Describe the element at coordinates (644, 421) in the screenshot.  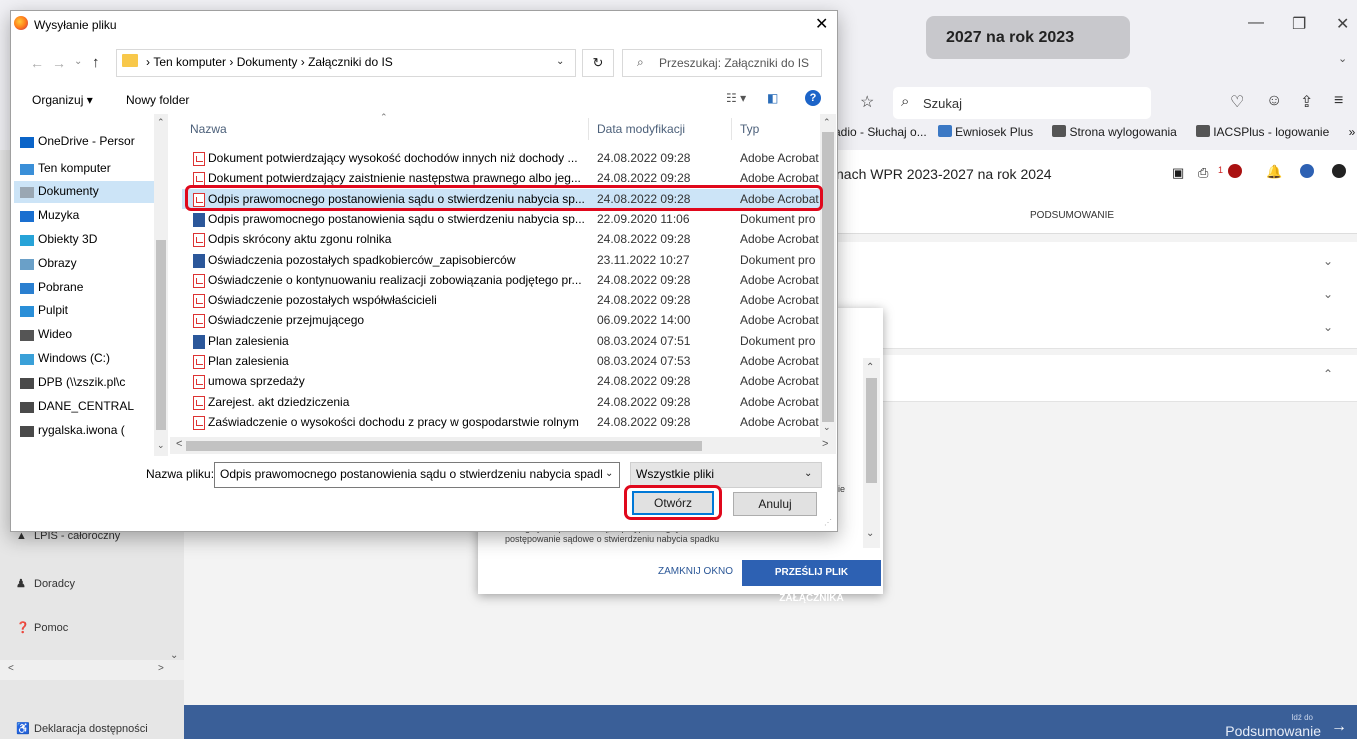
I see `file-date: 24.08.2022 09:28` at that location.